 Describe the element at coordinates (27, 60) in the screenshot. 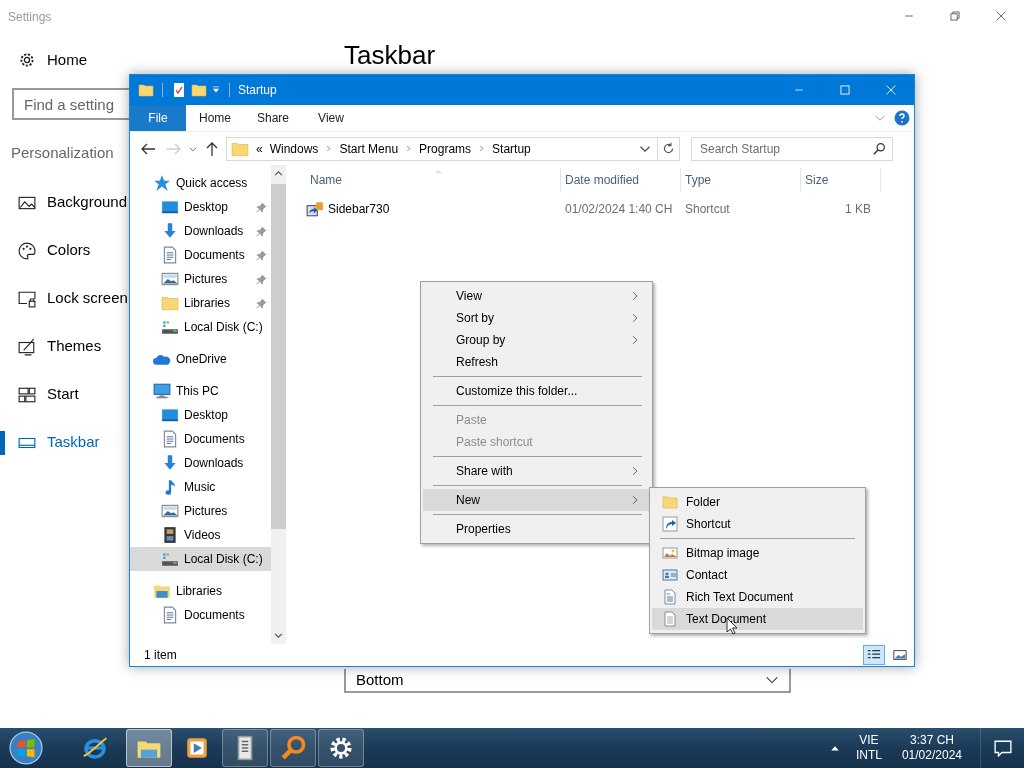

I see `gear-icon` at that location.